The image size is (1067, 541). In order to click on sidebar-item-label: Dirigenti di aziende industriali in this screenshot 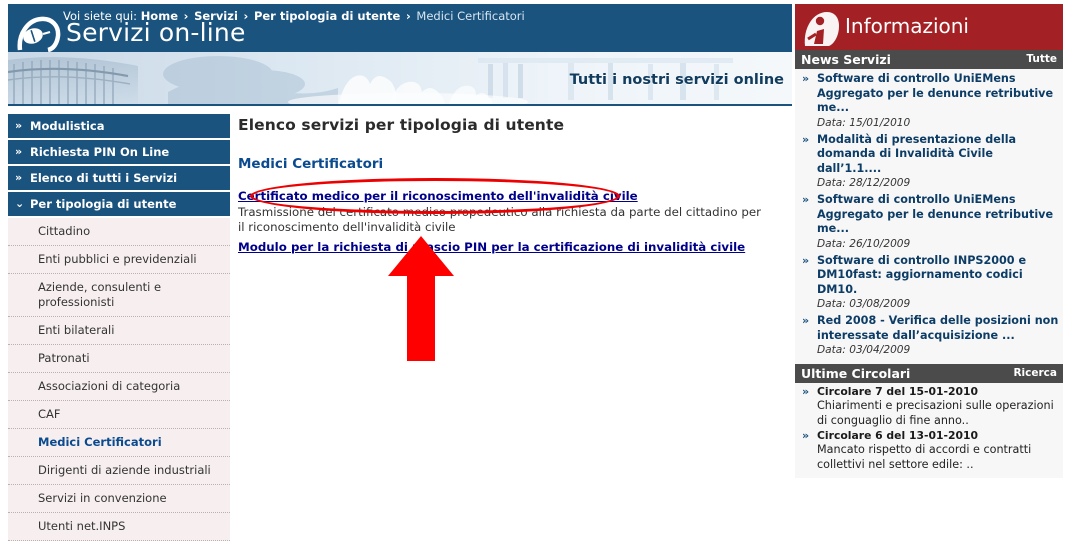, I will do `click(124, 470)`.